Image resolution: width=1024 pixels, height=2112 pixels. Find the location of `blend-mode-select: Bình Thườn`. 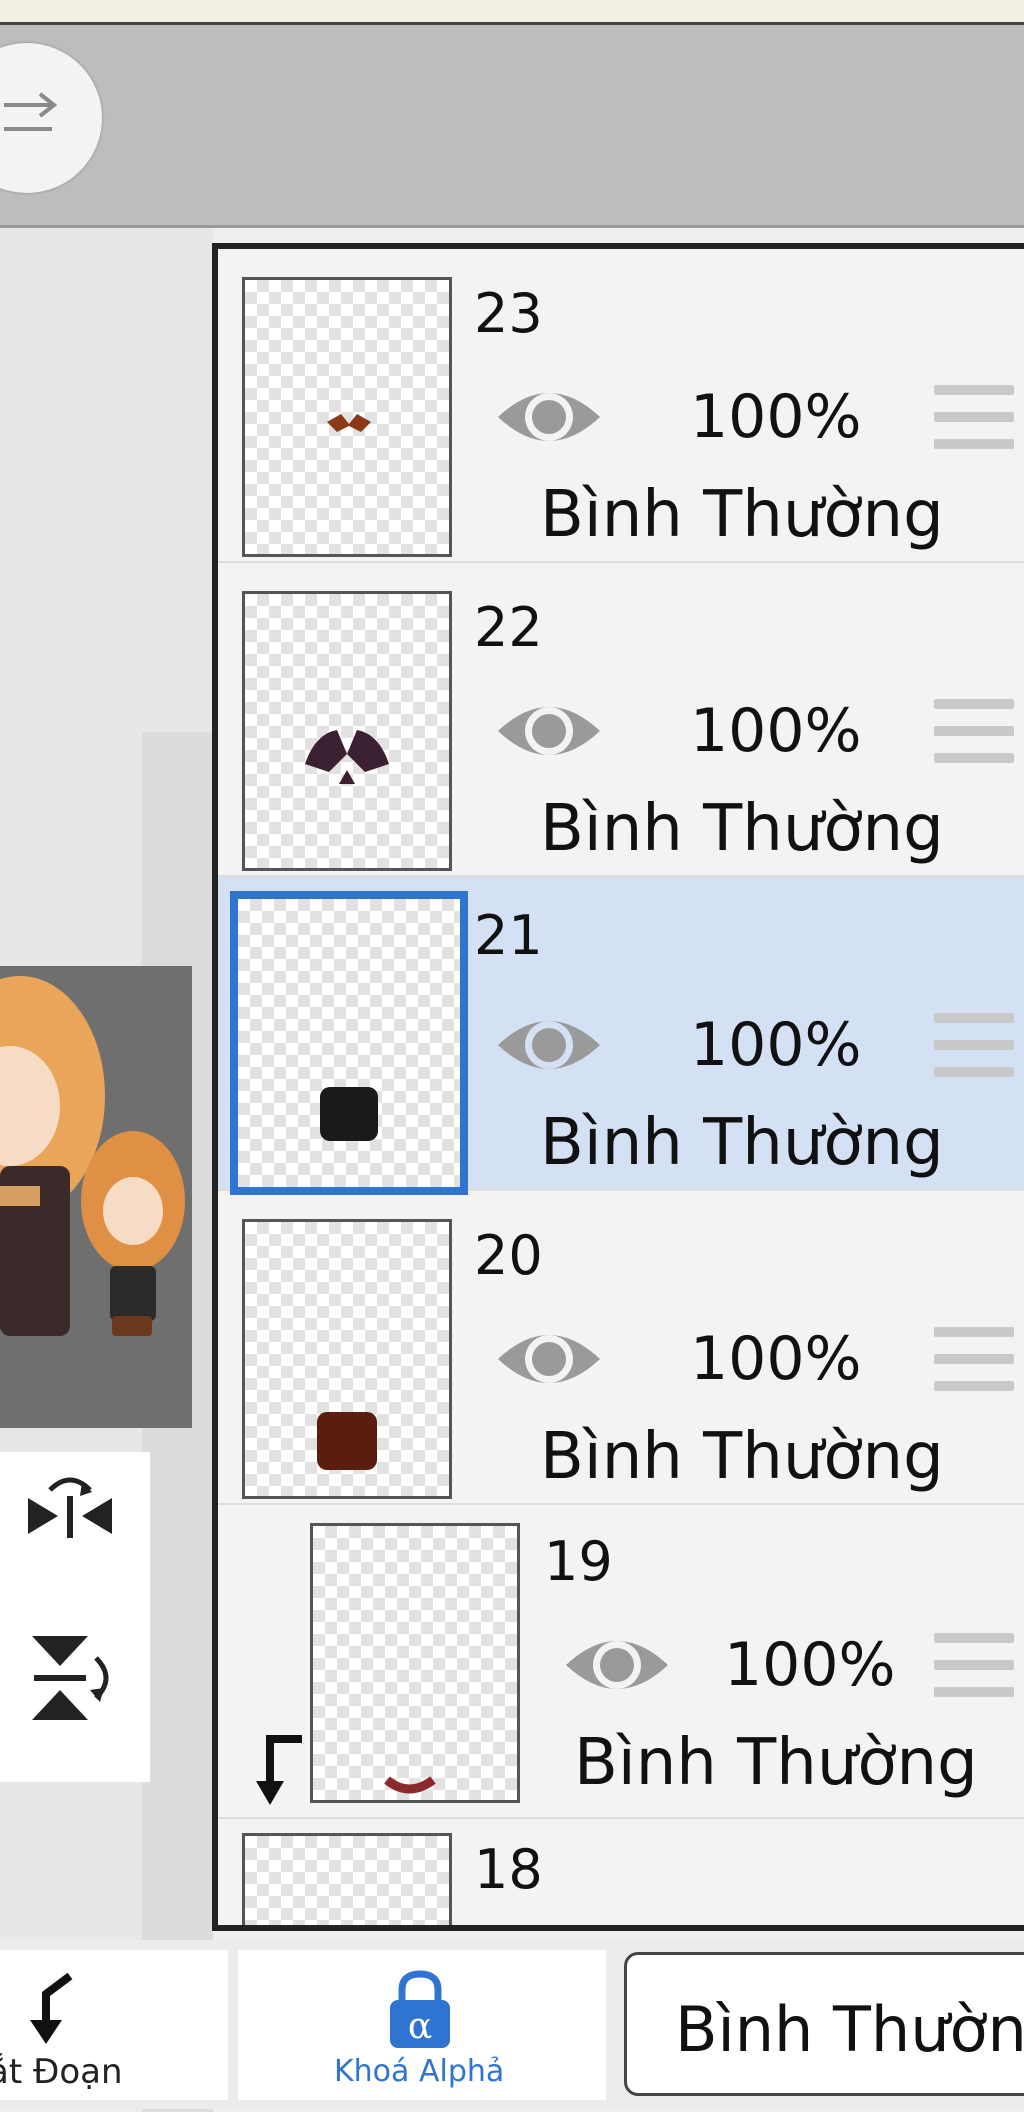

blend-mode-select: Bình Thườn is located at coordinates (824, 2024).